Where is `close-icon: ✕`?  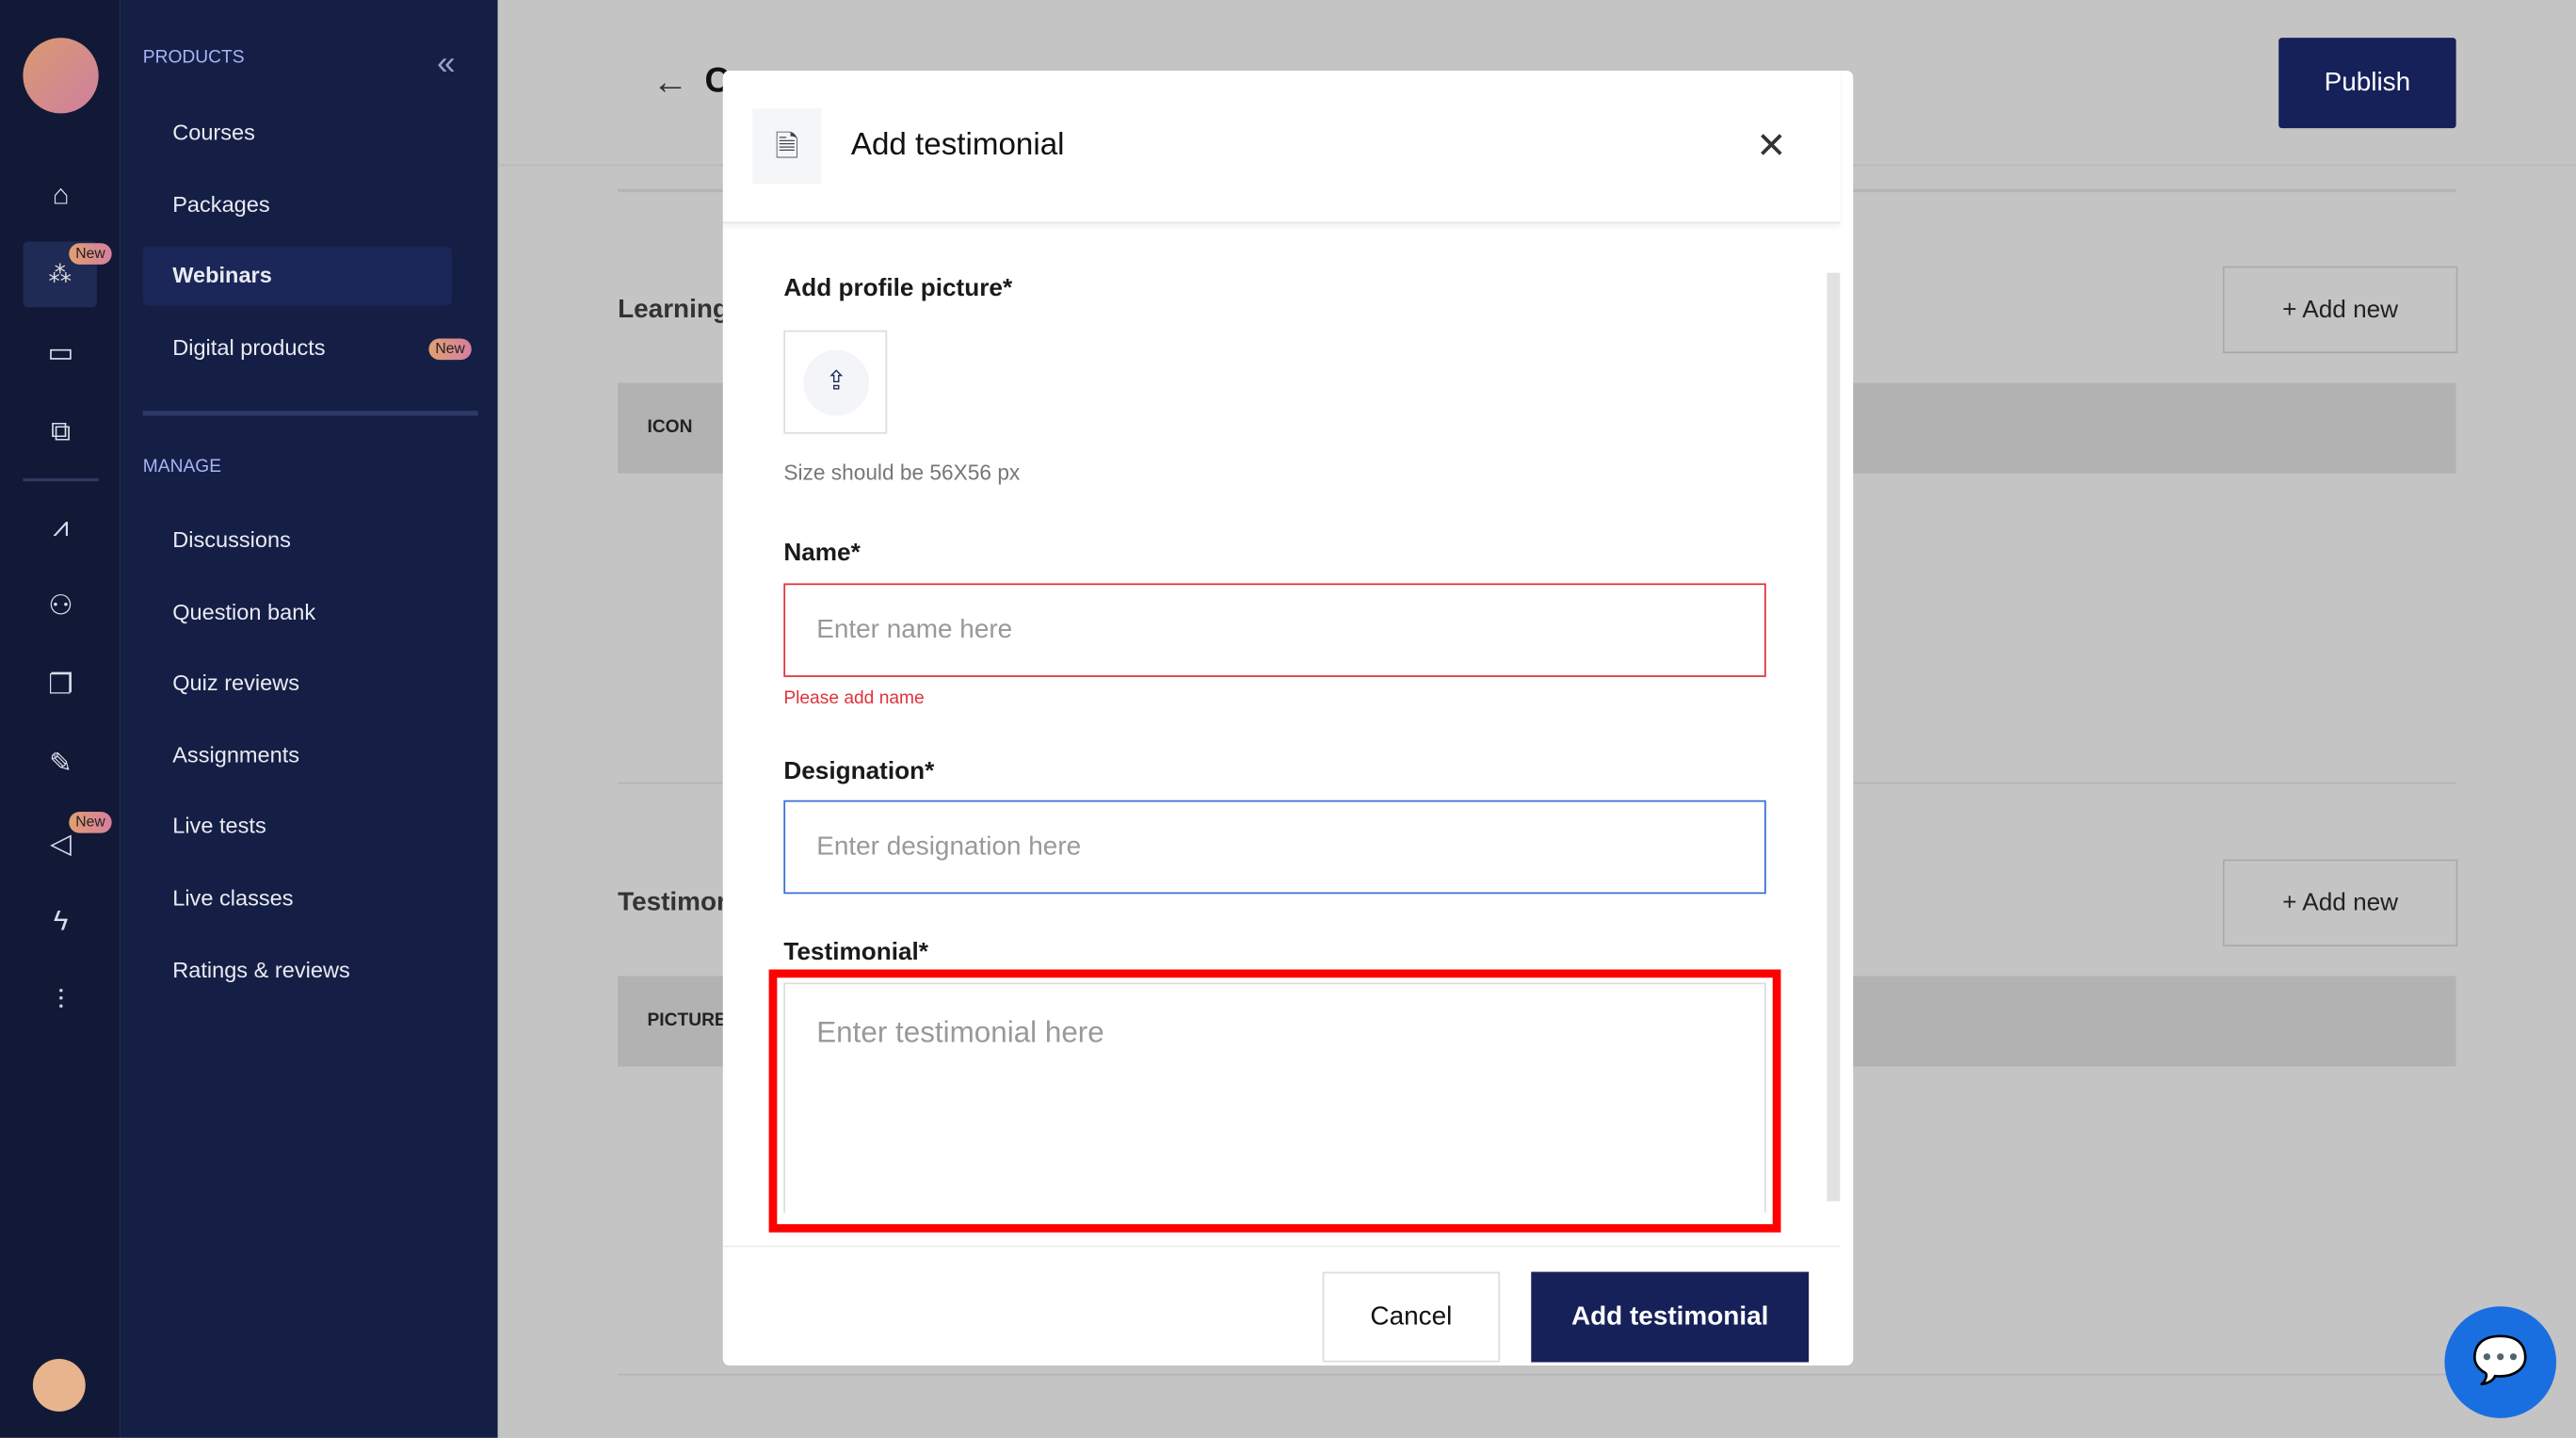
close-icon: ✕ is located at coordinates (1771, 146).